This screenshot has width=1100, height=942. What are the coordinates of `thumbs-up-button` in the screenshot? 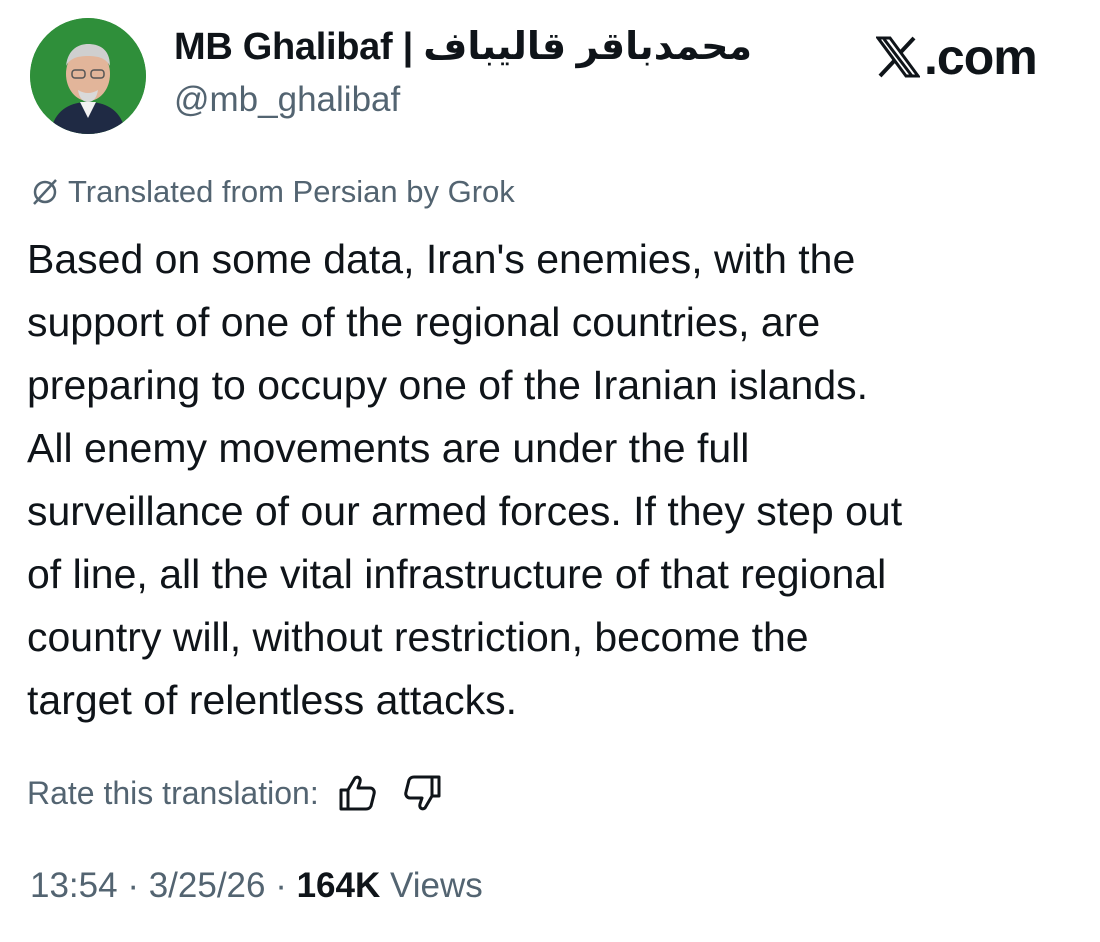 It's located at (357, 793).